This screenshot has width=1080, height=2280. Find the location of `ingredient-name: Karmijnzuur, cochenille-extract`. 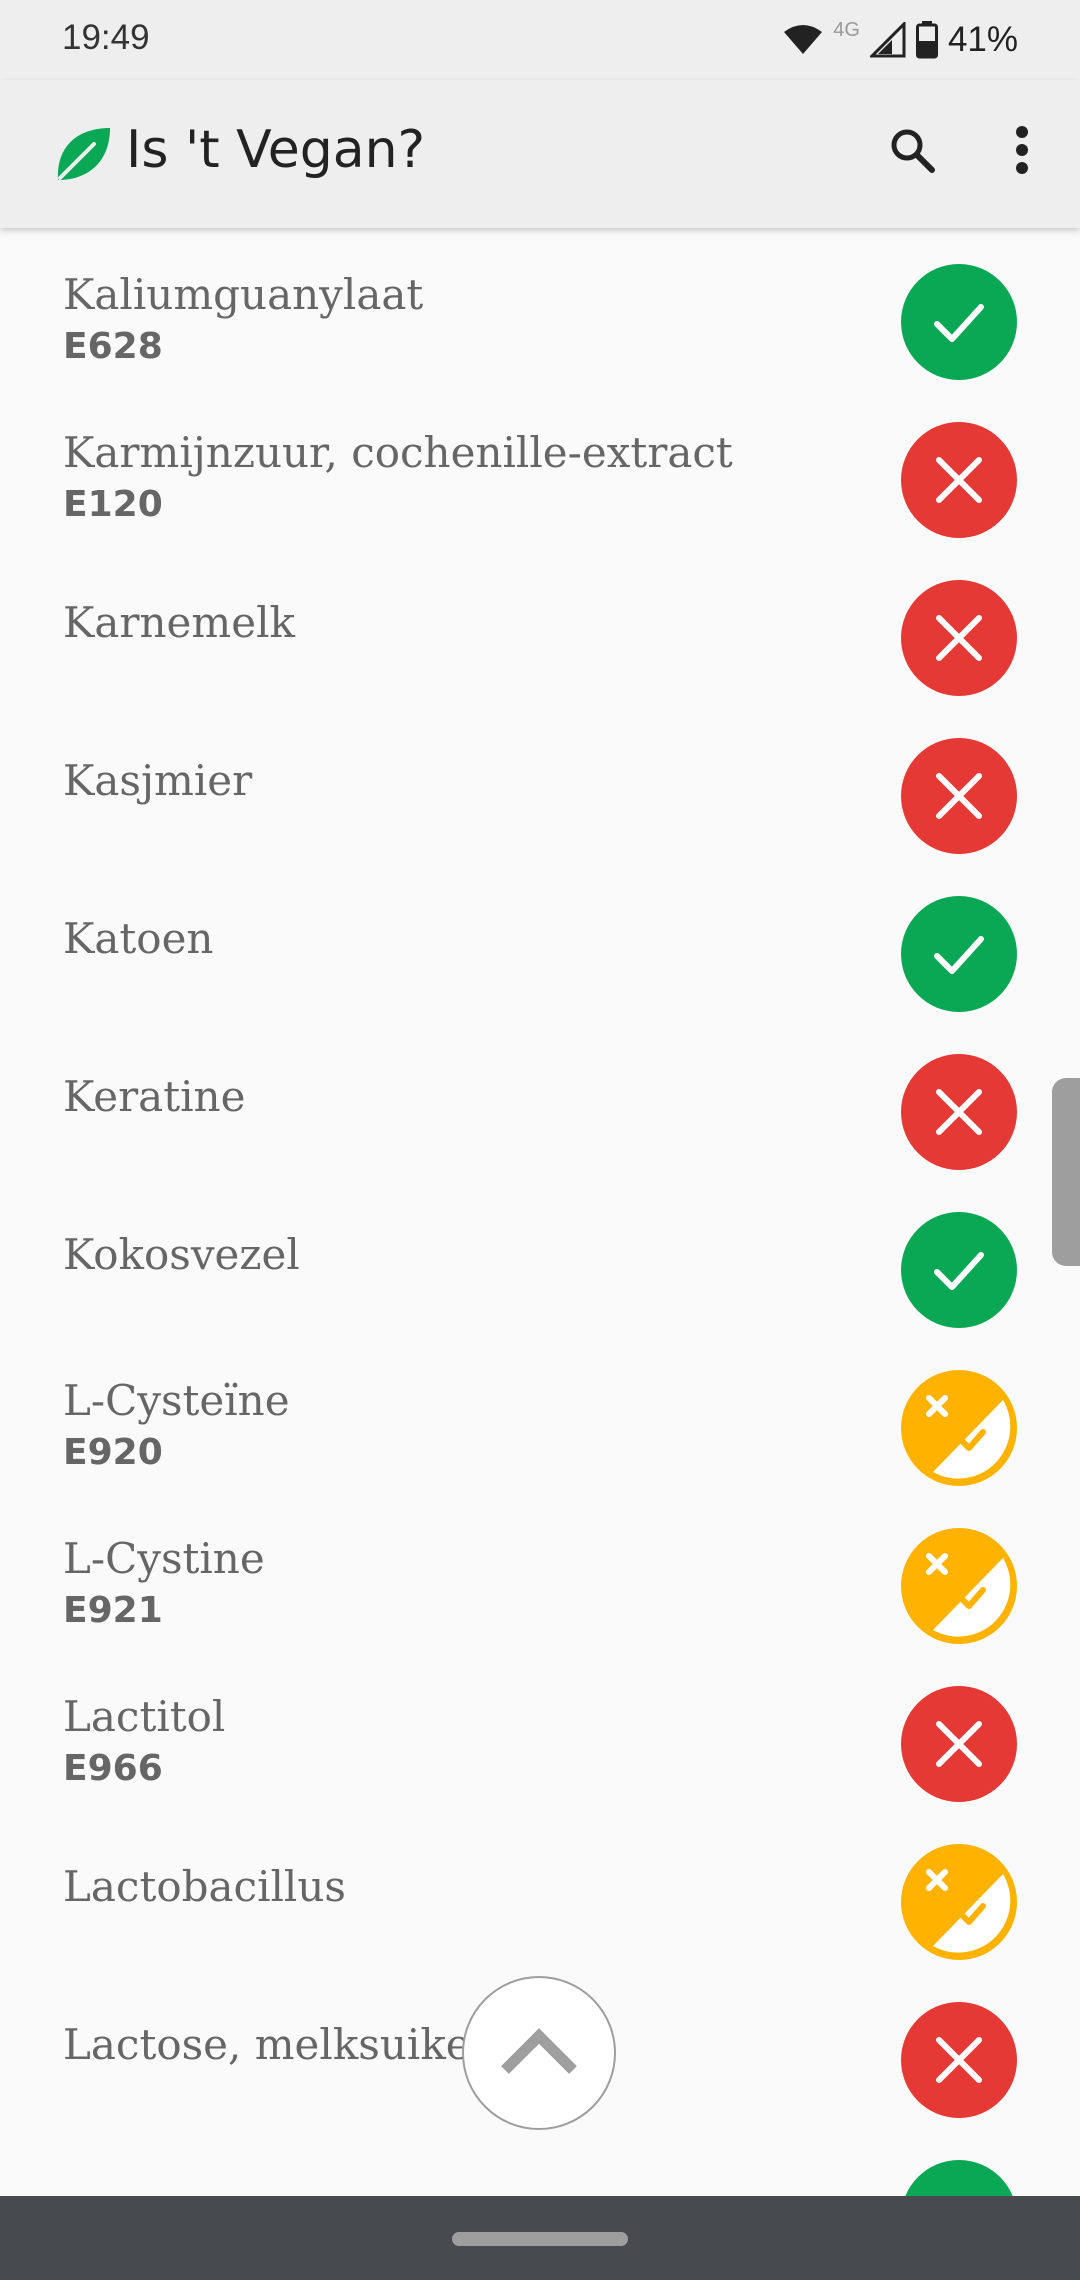

ingredient-name: Karmijnzuur, cochenille-extract is located at coordinates (398, 452).